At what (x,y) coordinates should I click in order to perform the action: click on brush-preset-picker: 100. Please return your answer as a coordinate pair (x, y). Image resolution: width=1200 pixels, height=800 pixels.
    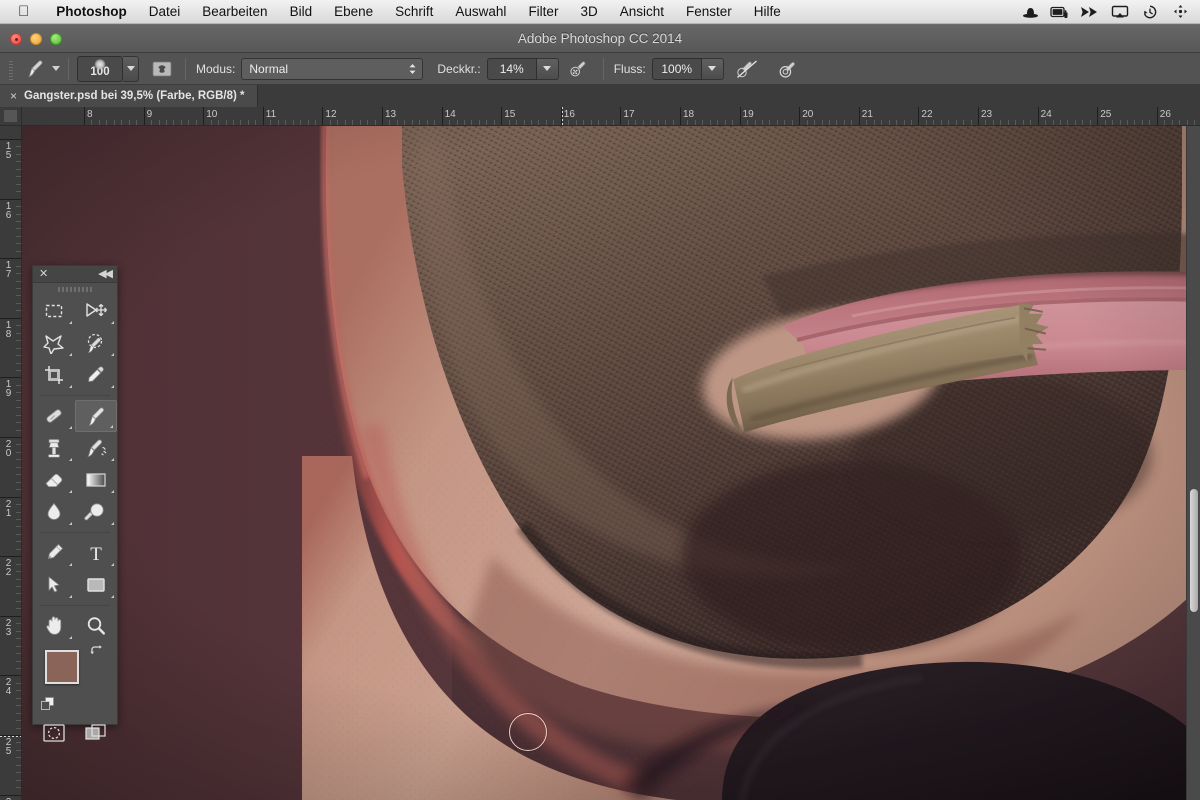
    Looking at the image, I should click on (108, 68).